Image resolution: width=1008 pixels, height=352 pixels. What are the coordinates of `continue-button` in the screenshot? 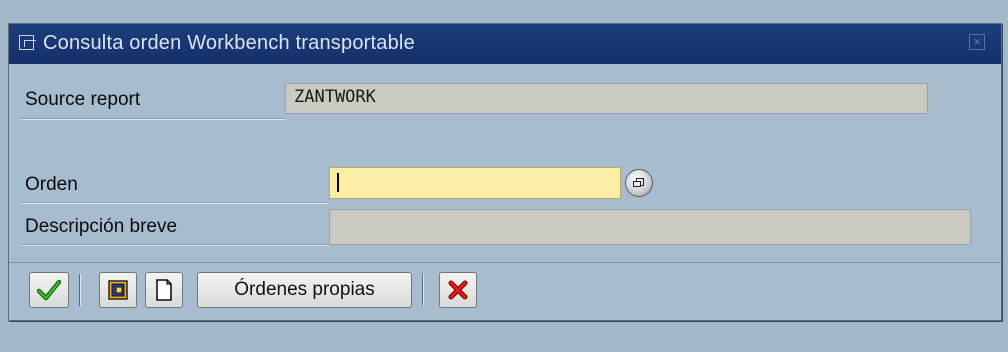 It's located at (49, 290).